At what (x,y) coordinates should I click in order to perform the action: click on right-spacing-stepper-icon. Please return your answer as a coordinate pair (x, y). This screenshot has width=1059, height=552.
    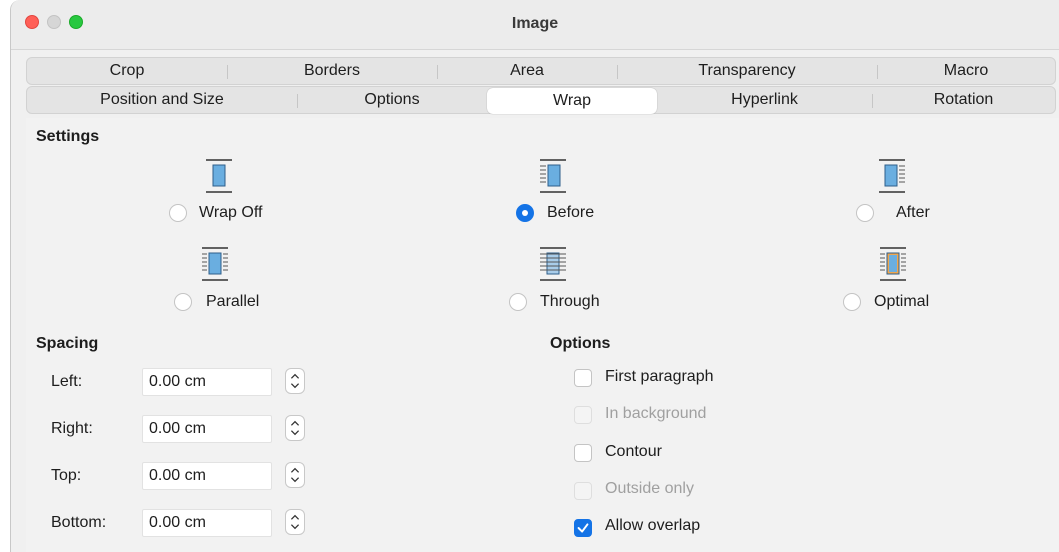
    Looking at the image, I should click on (295, 428).